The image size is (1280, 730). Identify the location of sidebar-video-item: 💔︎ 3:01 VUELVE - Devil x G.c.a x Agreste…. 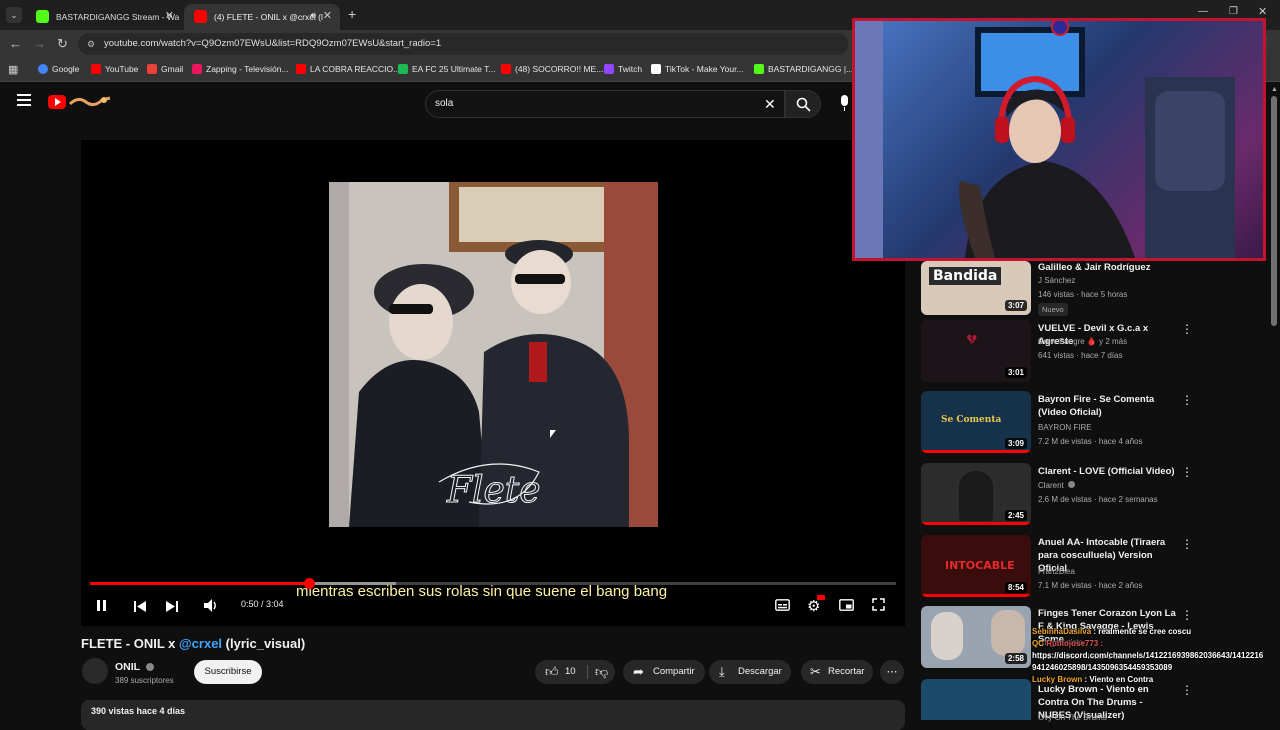
(1057, 353).